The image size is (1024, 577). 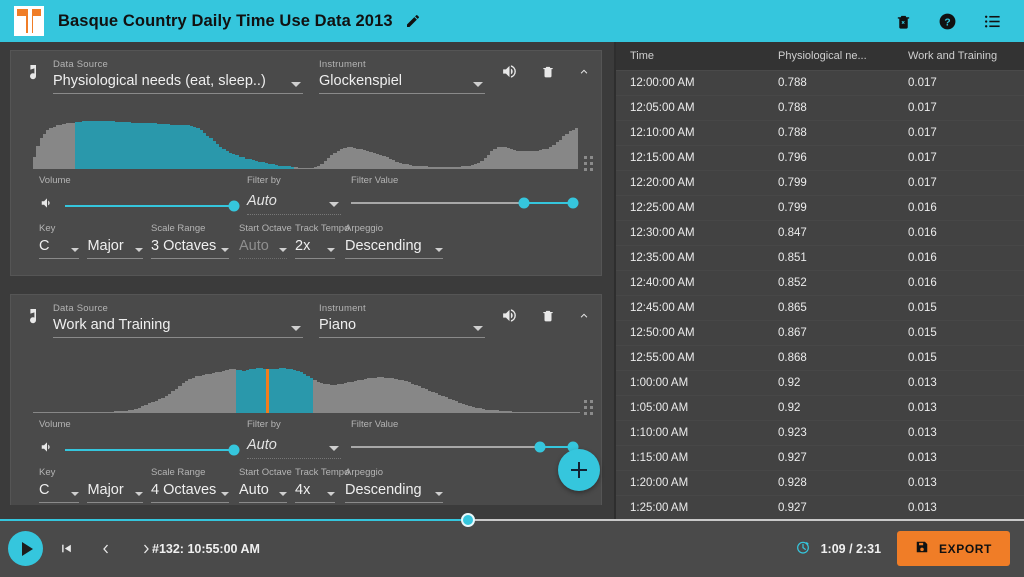 I want to click on delete-all-icon, so click(x=903, y=21).